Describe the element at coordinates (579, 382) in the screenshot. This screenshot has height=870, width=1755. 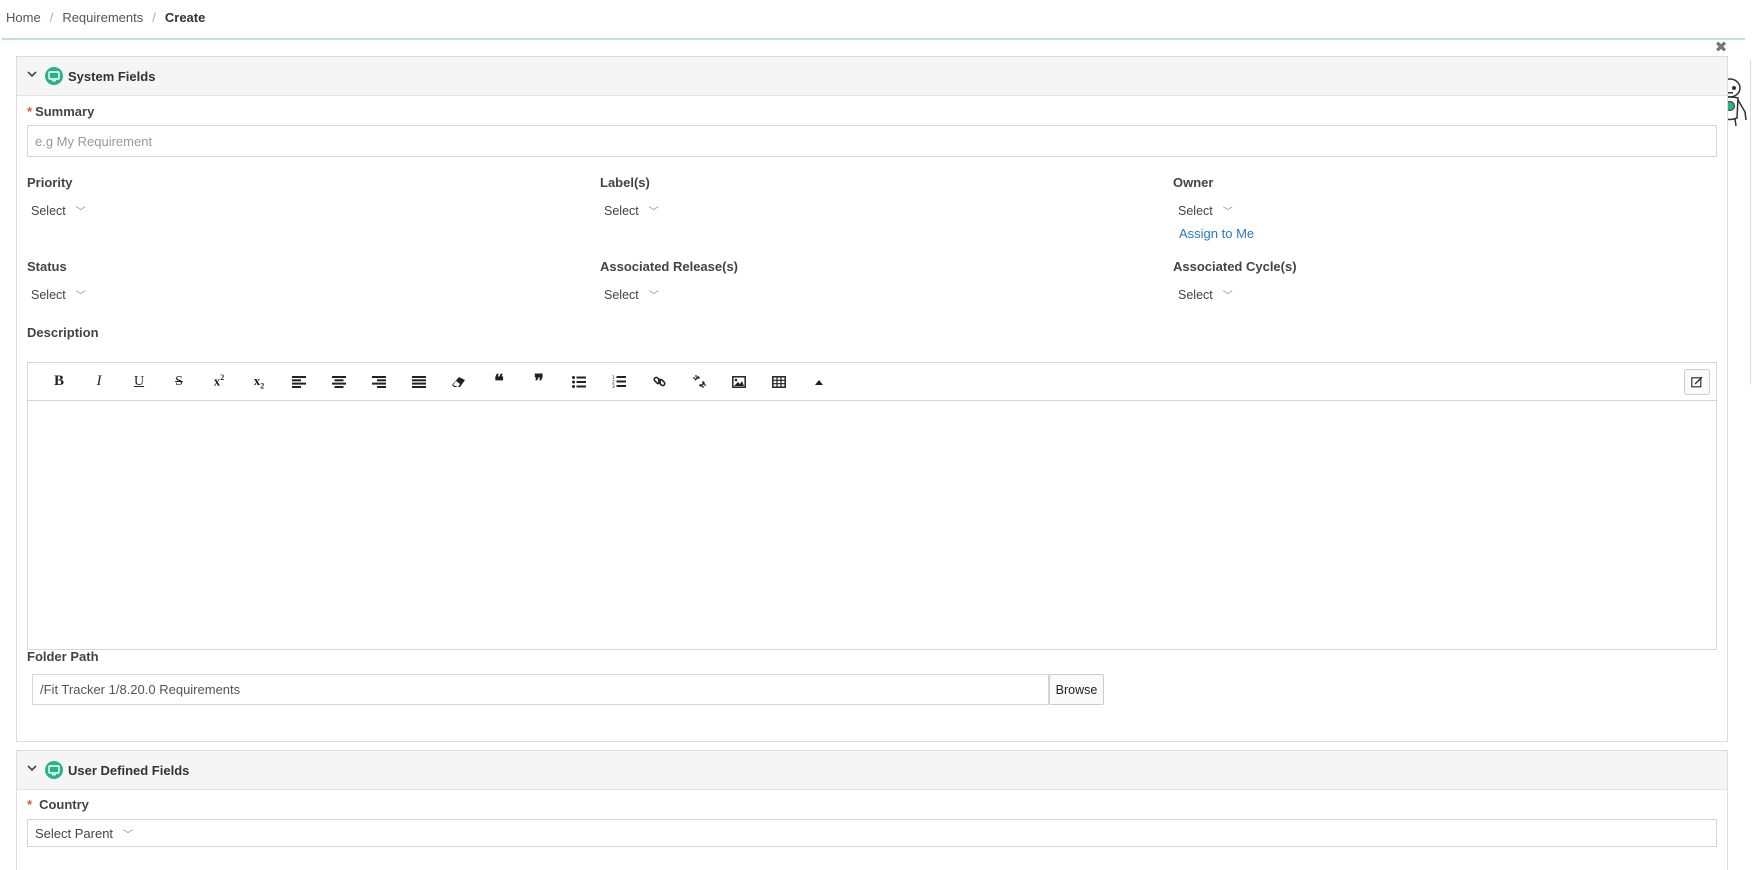
I see `bullet-list-icon` at that location.